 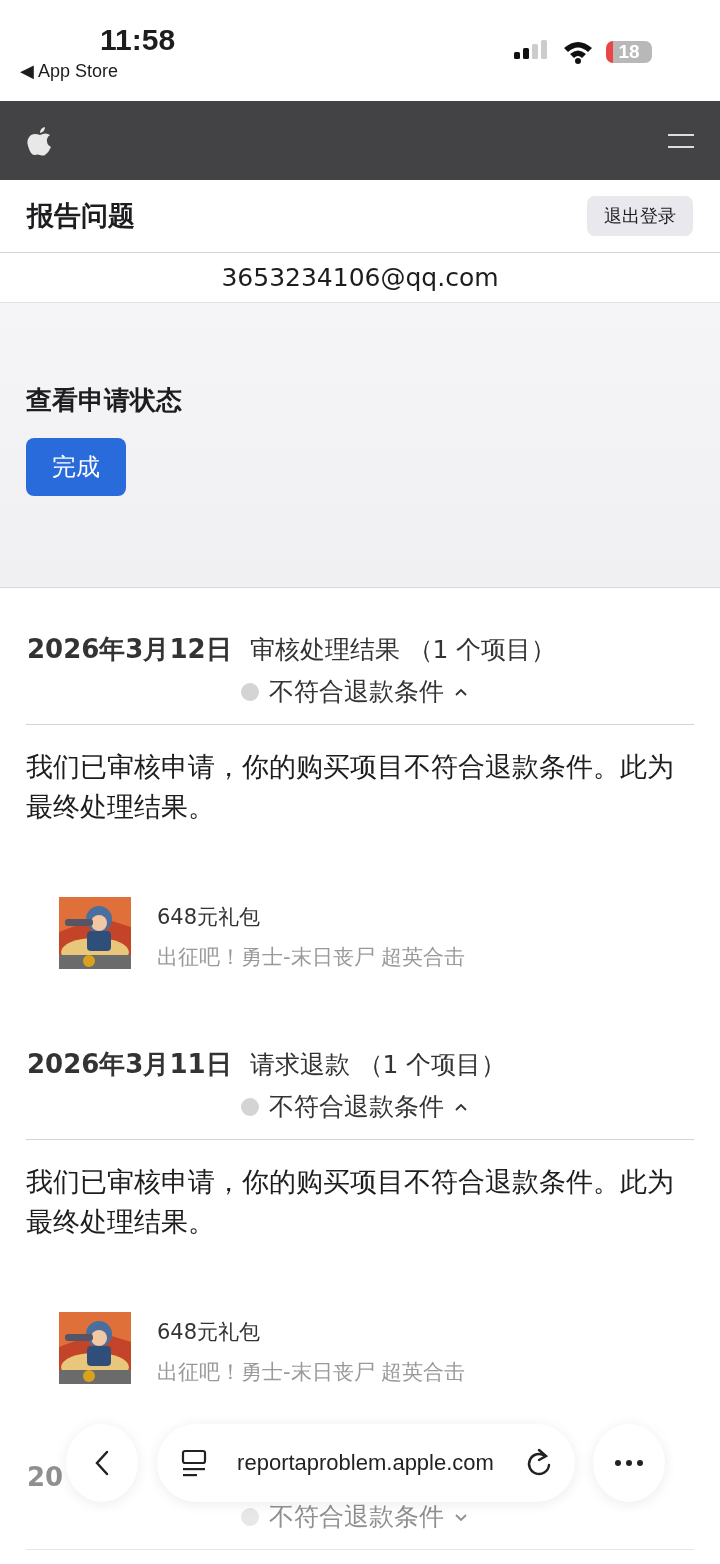 I want to click on sign-out-button: 退出登录, so click(x=640, y=216).